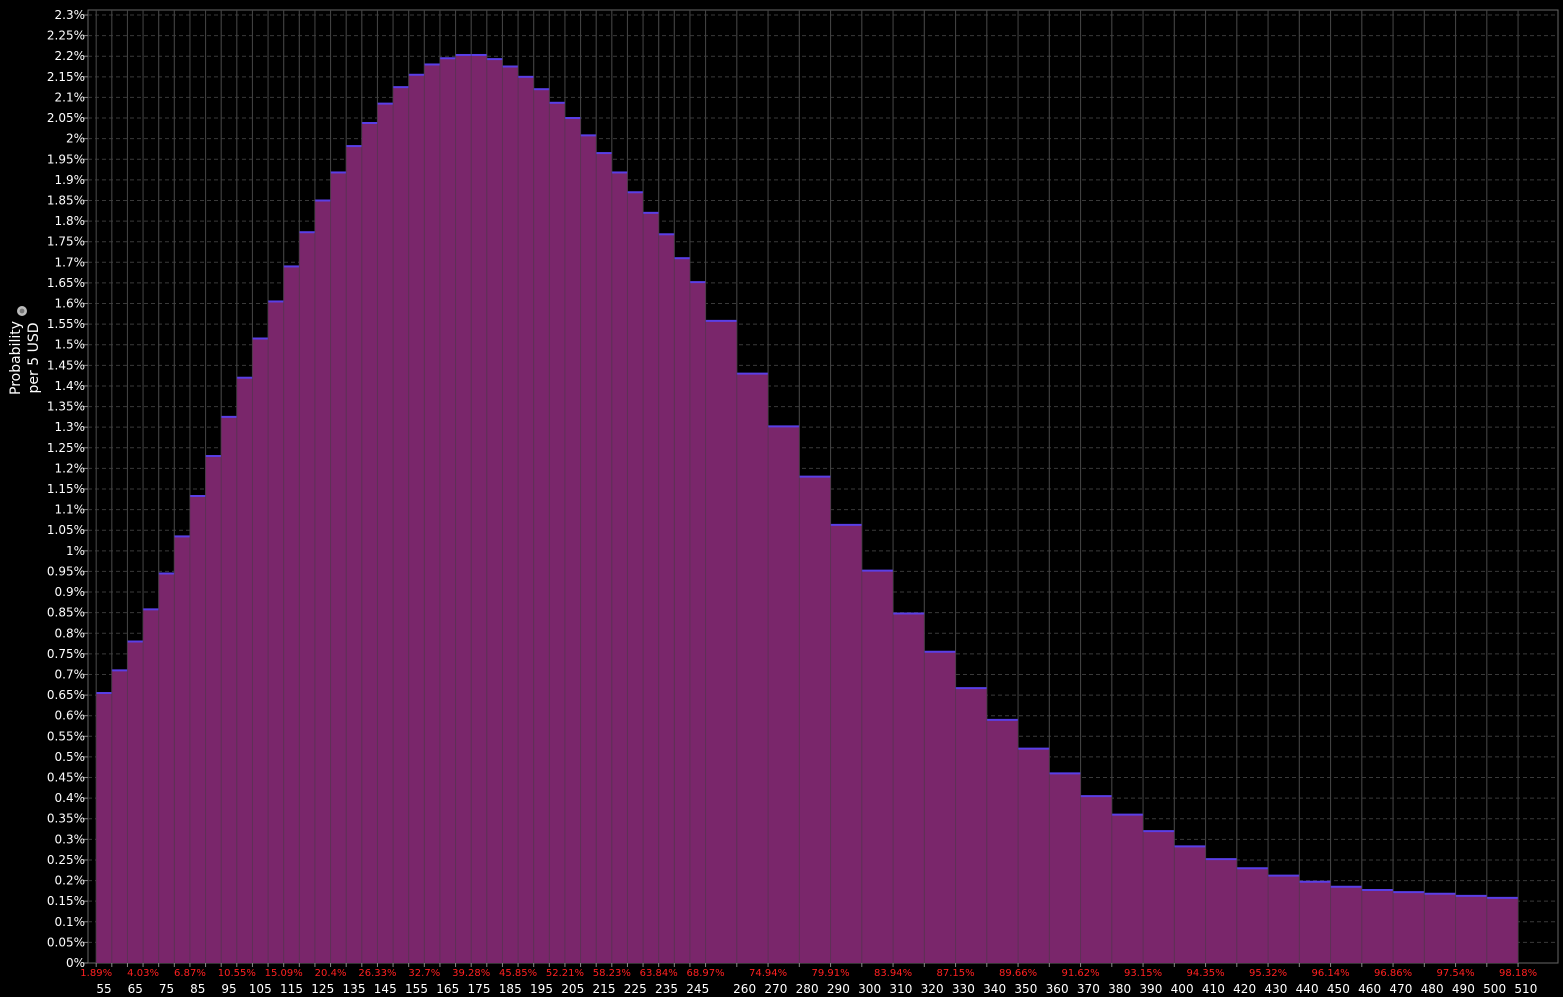 The image size is (1563, 997). What do you see at coordinates (322, 989) in the screenshot?
I see `x-tick-label: 125` at bounding box center [322, 989].